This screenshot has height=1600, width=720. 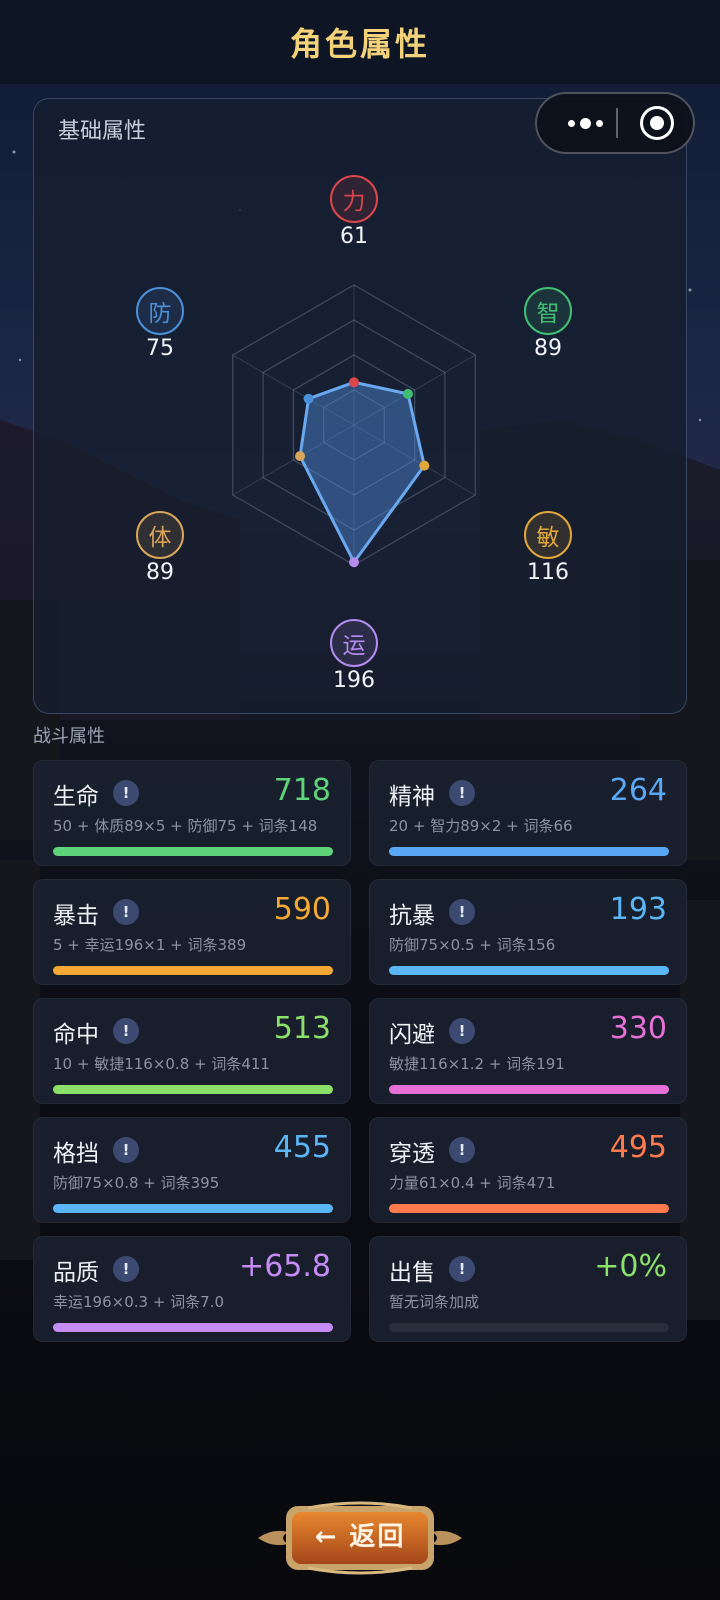 What do you see at coordinates (302, 1147) in the screenshot?
I see `stat-value: 455` at bounding box center [302, 1147].